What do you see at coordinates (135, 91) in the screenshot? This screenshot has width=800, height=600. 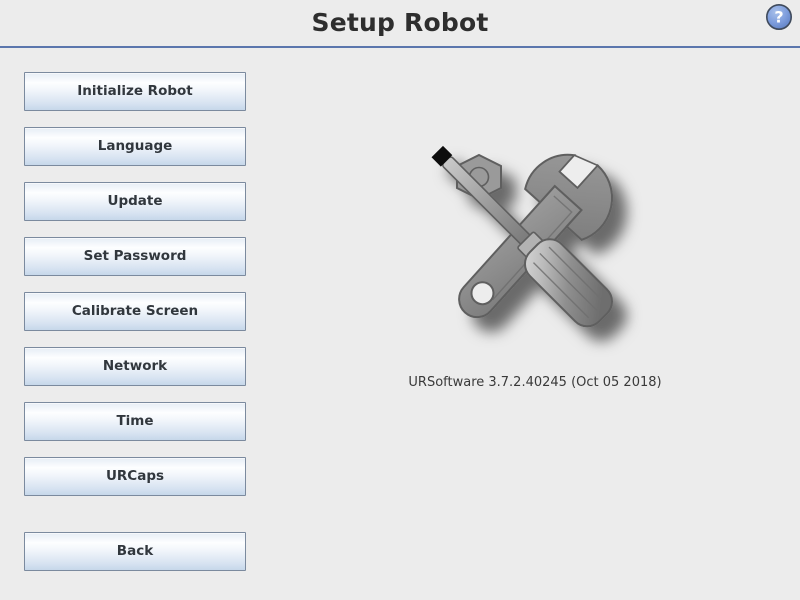 I see `sidebar-item-initialize-robot: Initialize Robot` at bounding box center [135, 91].